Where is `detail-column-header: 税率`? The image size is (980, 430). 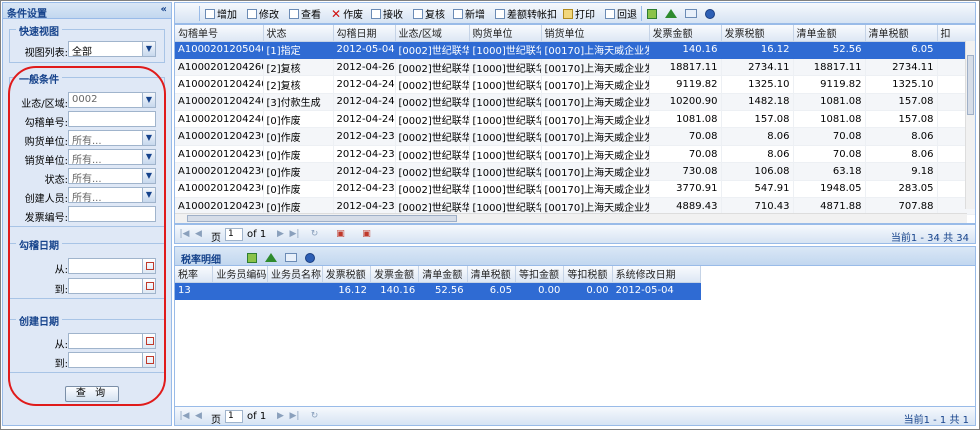
detail-column-header: 税率 is located at coordinates (194, 274).